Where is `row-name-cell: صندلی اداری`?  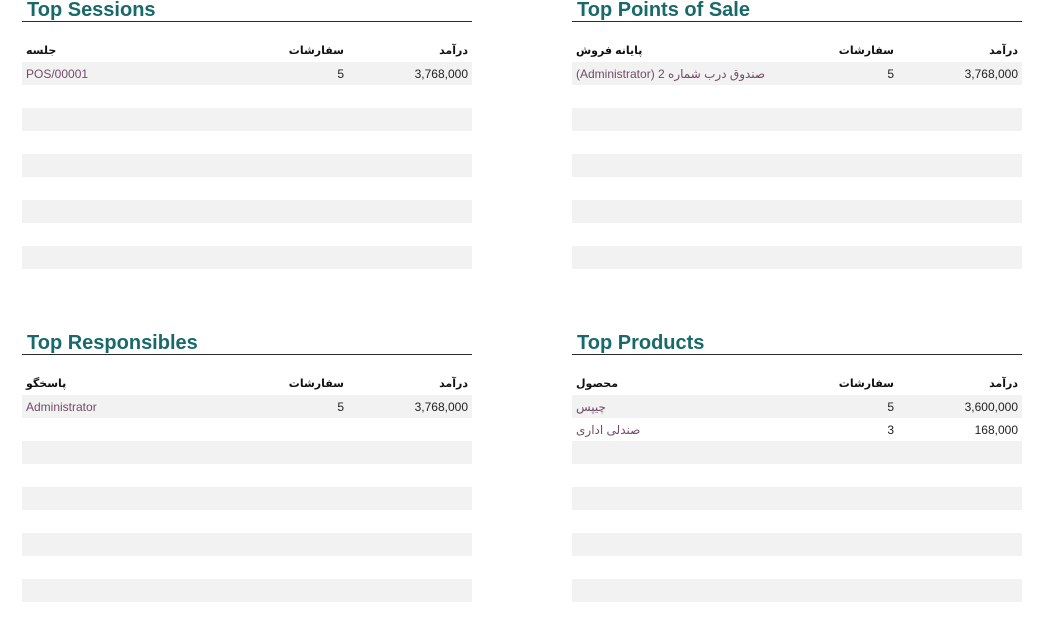
row-name-cell: صندلی اداری is located at coordinates (672, 429).